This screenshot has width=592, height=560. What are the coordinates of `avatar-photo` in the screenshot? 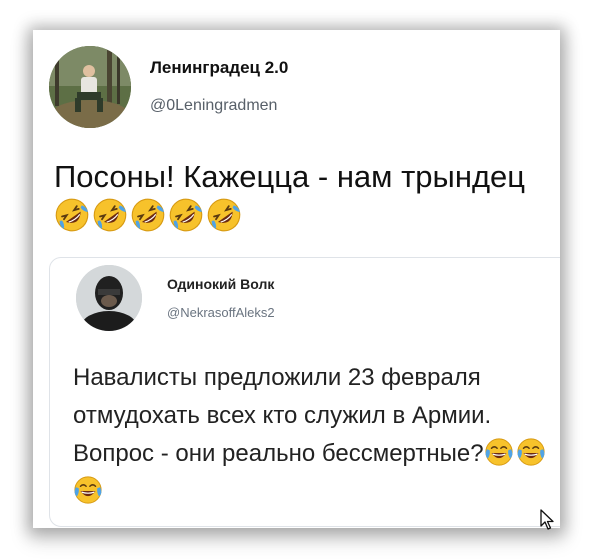 It's located at (90, 87).